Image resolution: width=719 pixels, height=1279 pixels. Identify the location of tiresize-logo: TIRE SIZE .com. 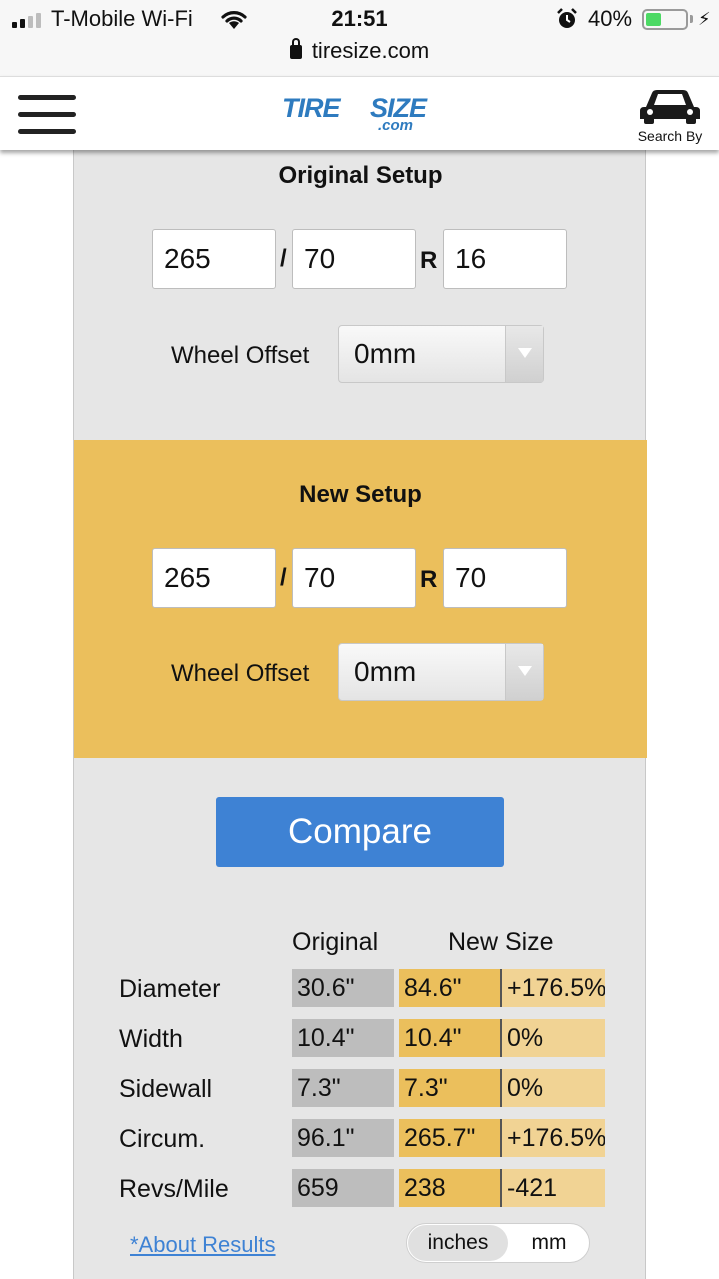
(362, 114).